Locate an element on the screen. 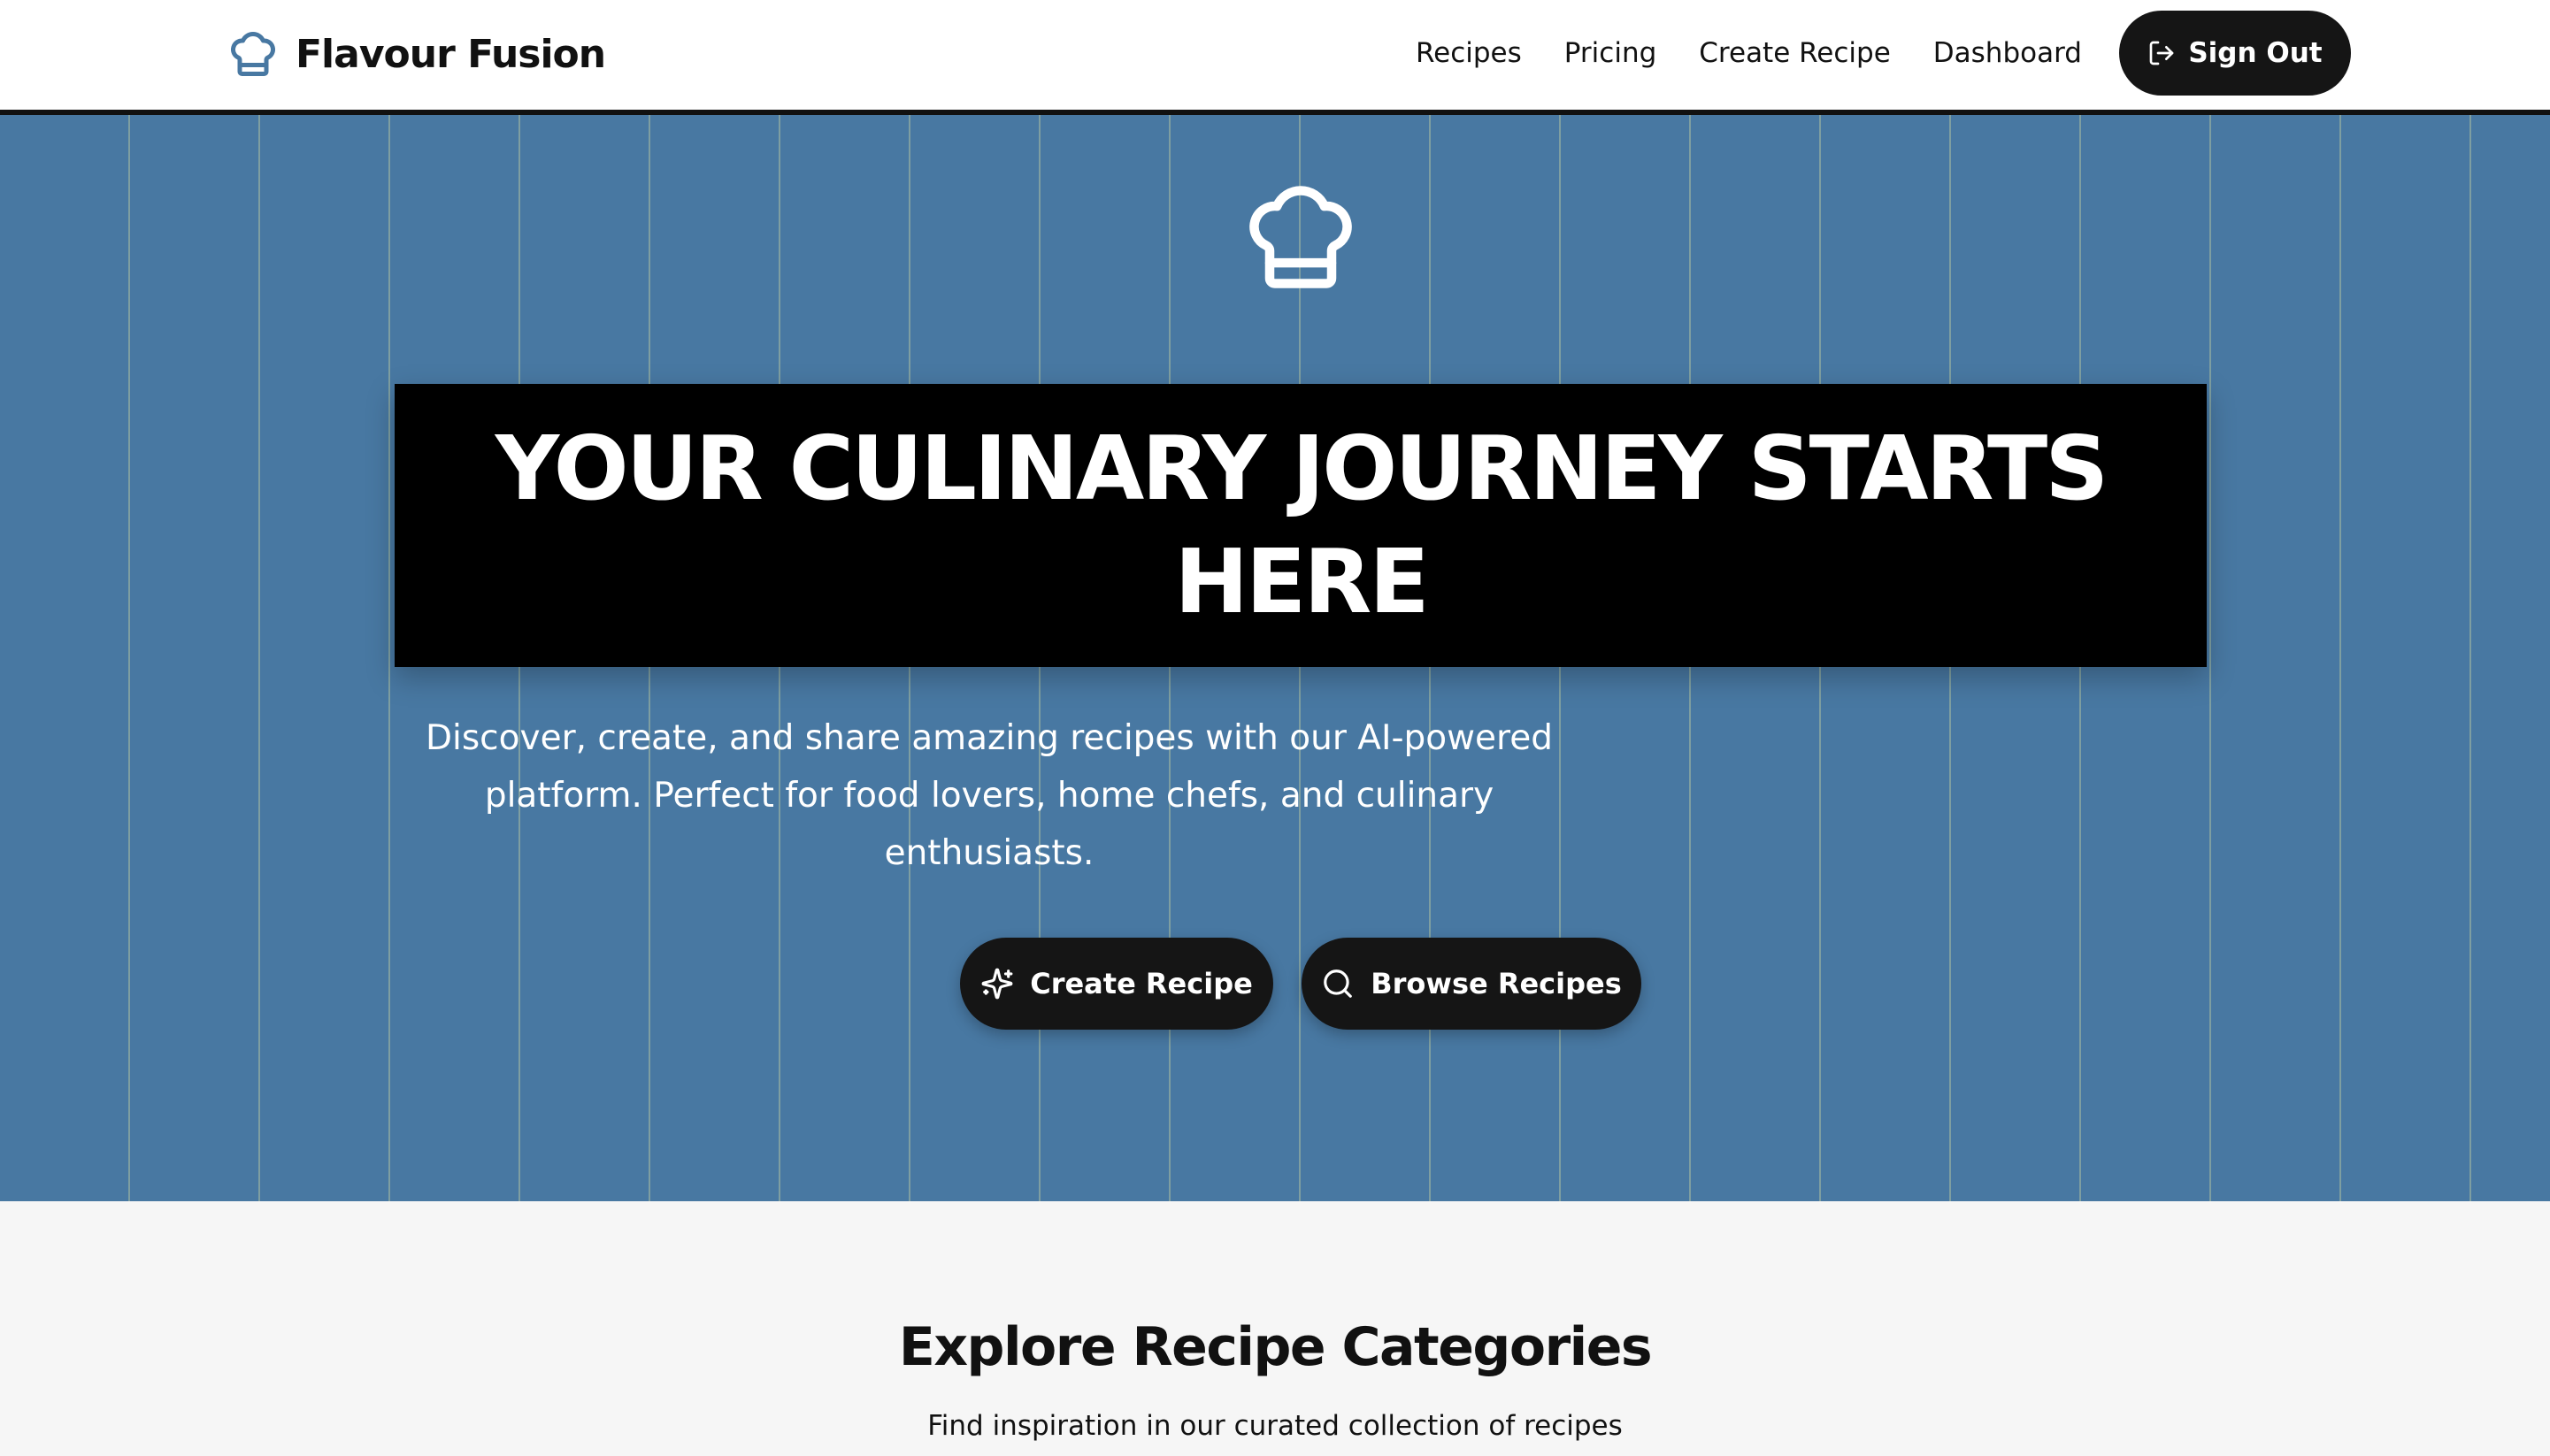 The image size is (2550, 1456). nav-link-create-recipe: Create Recipe is located at coordinates (1795, 53).